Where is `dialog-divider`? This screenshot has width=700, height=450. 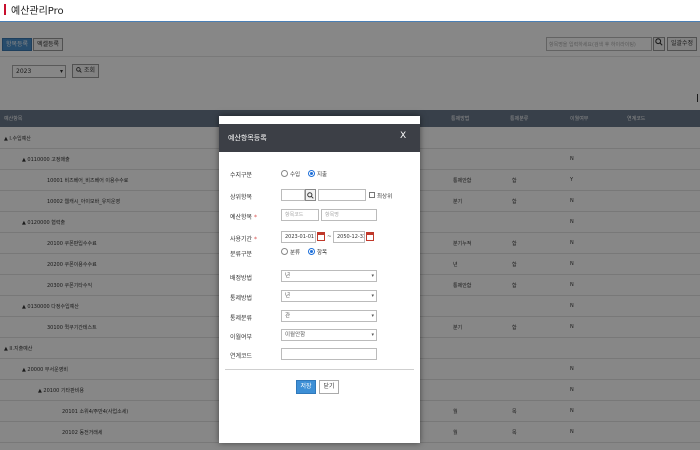
dialog-divider is located at coordinates (319, 369).